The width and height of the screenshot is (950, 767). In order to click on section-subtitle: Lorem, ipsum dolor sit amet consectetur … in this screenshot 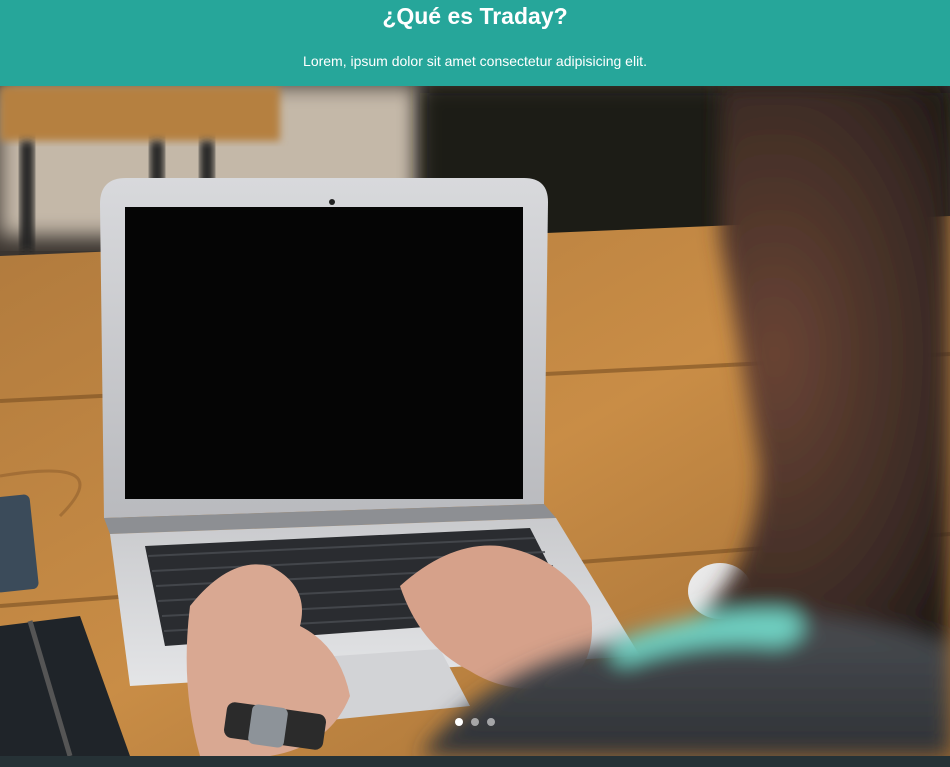, I will do `click(475, 61)`.